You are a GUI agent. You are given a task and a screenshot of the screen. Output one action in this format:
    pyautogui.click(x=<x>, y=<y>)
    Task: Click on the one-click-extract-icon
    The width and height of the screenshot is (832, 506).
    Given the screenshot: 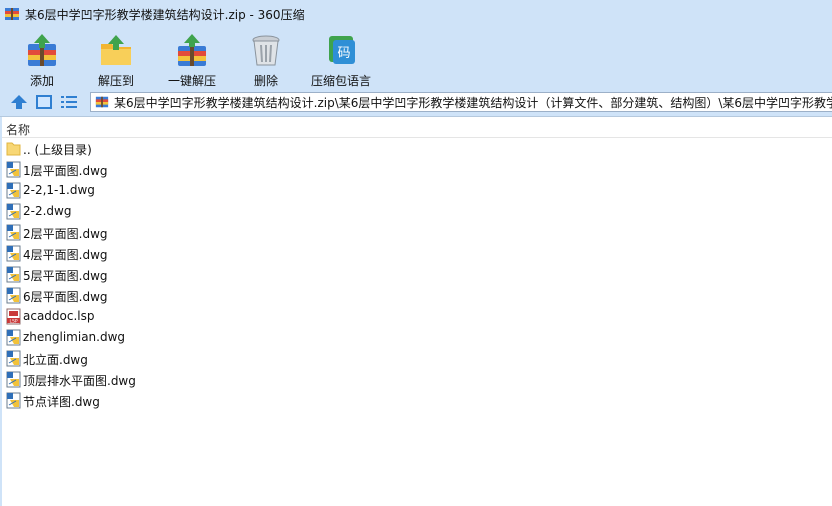 What is the action you would take?
    pyautogui.click(x=192, y=50)
    